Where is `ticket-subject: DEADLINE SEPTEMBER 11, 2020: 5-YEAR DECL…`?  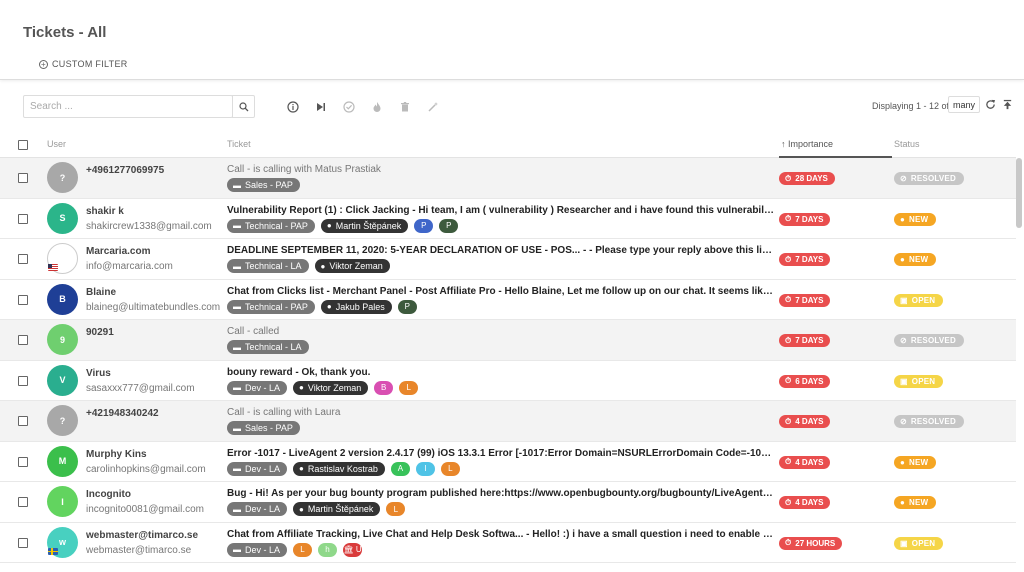 ticket-subject: DEADLINE SEPTEMBER 11, 2020: 5-YEAR DECL… is located at coordinates (501, 250).